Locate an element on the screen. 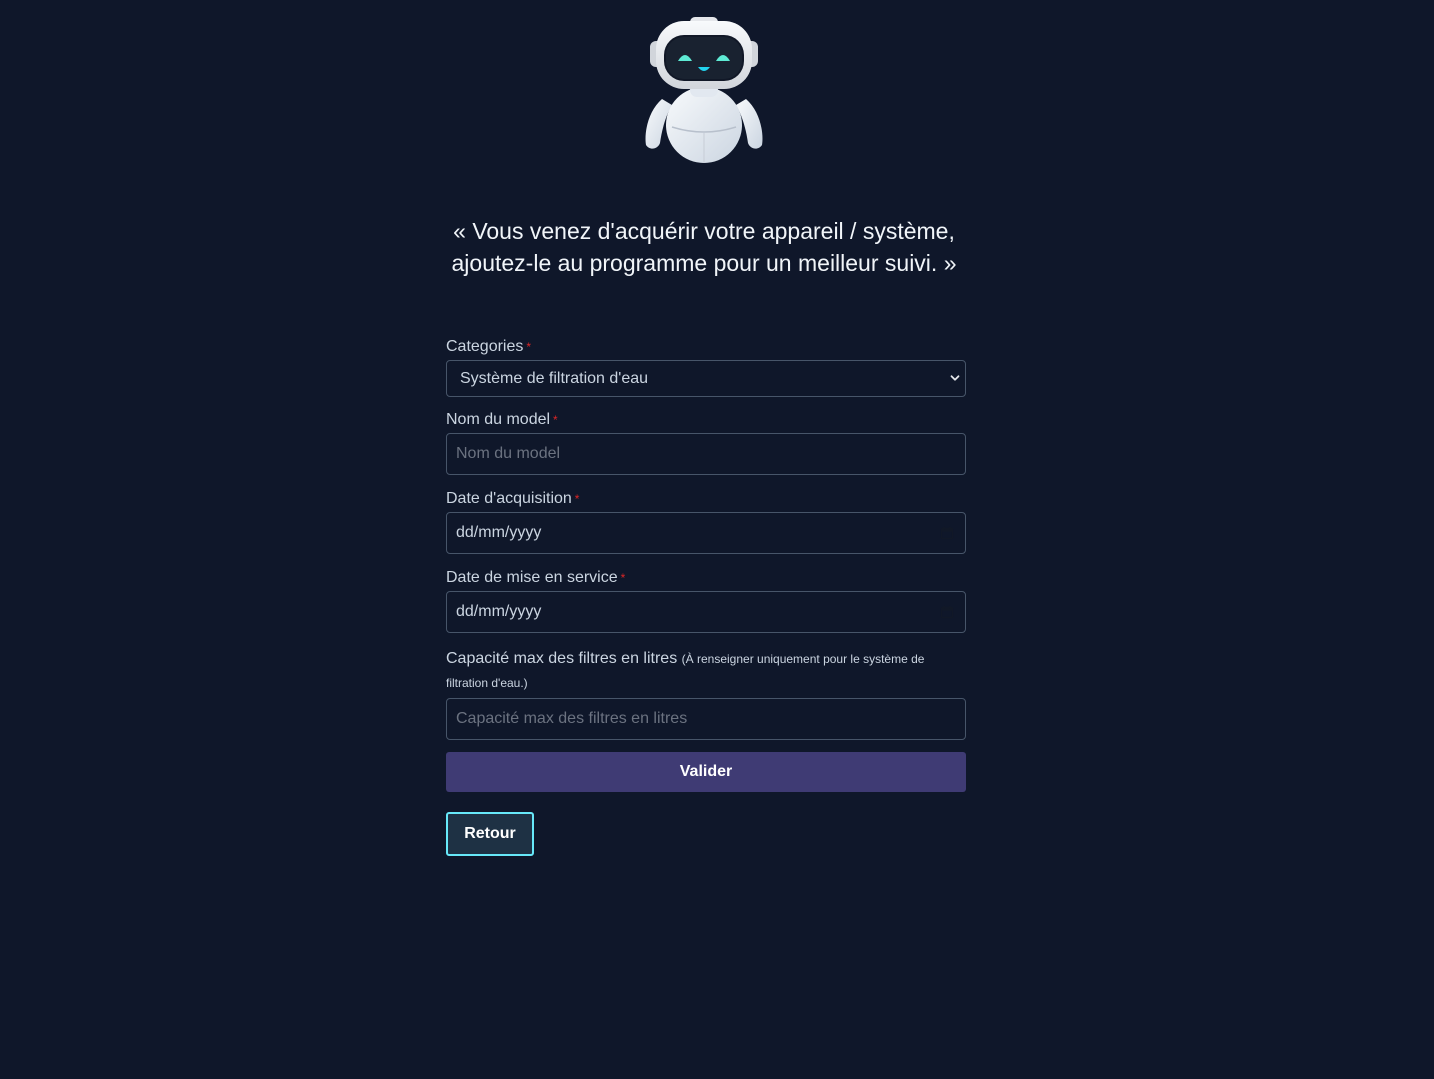 The height and width of the screenshot is (1079, 1434). service-date-label: Date de mise en service * is located at coordinates (706, 578).